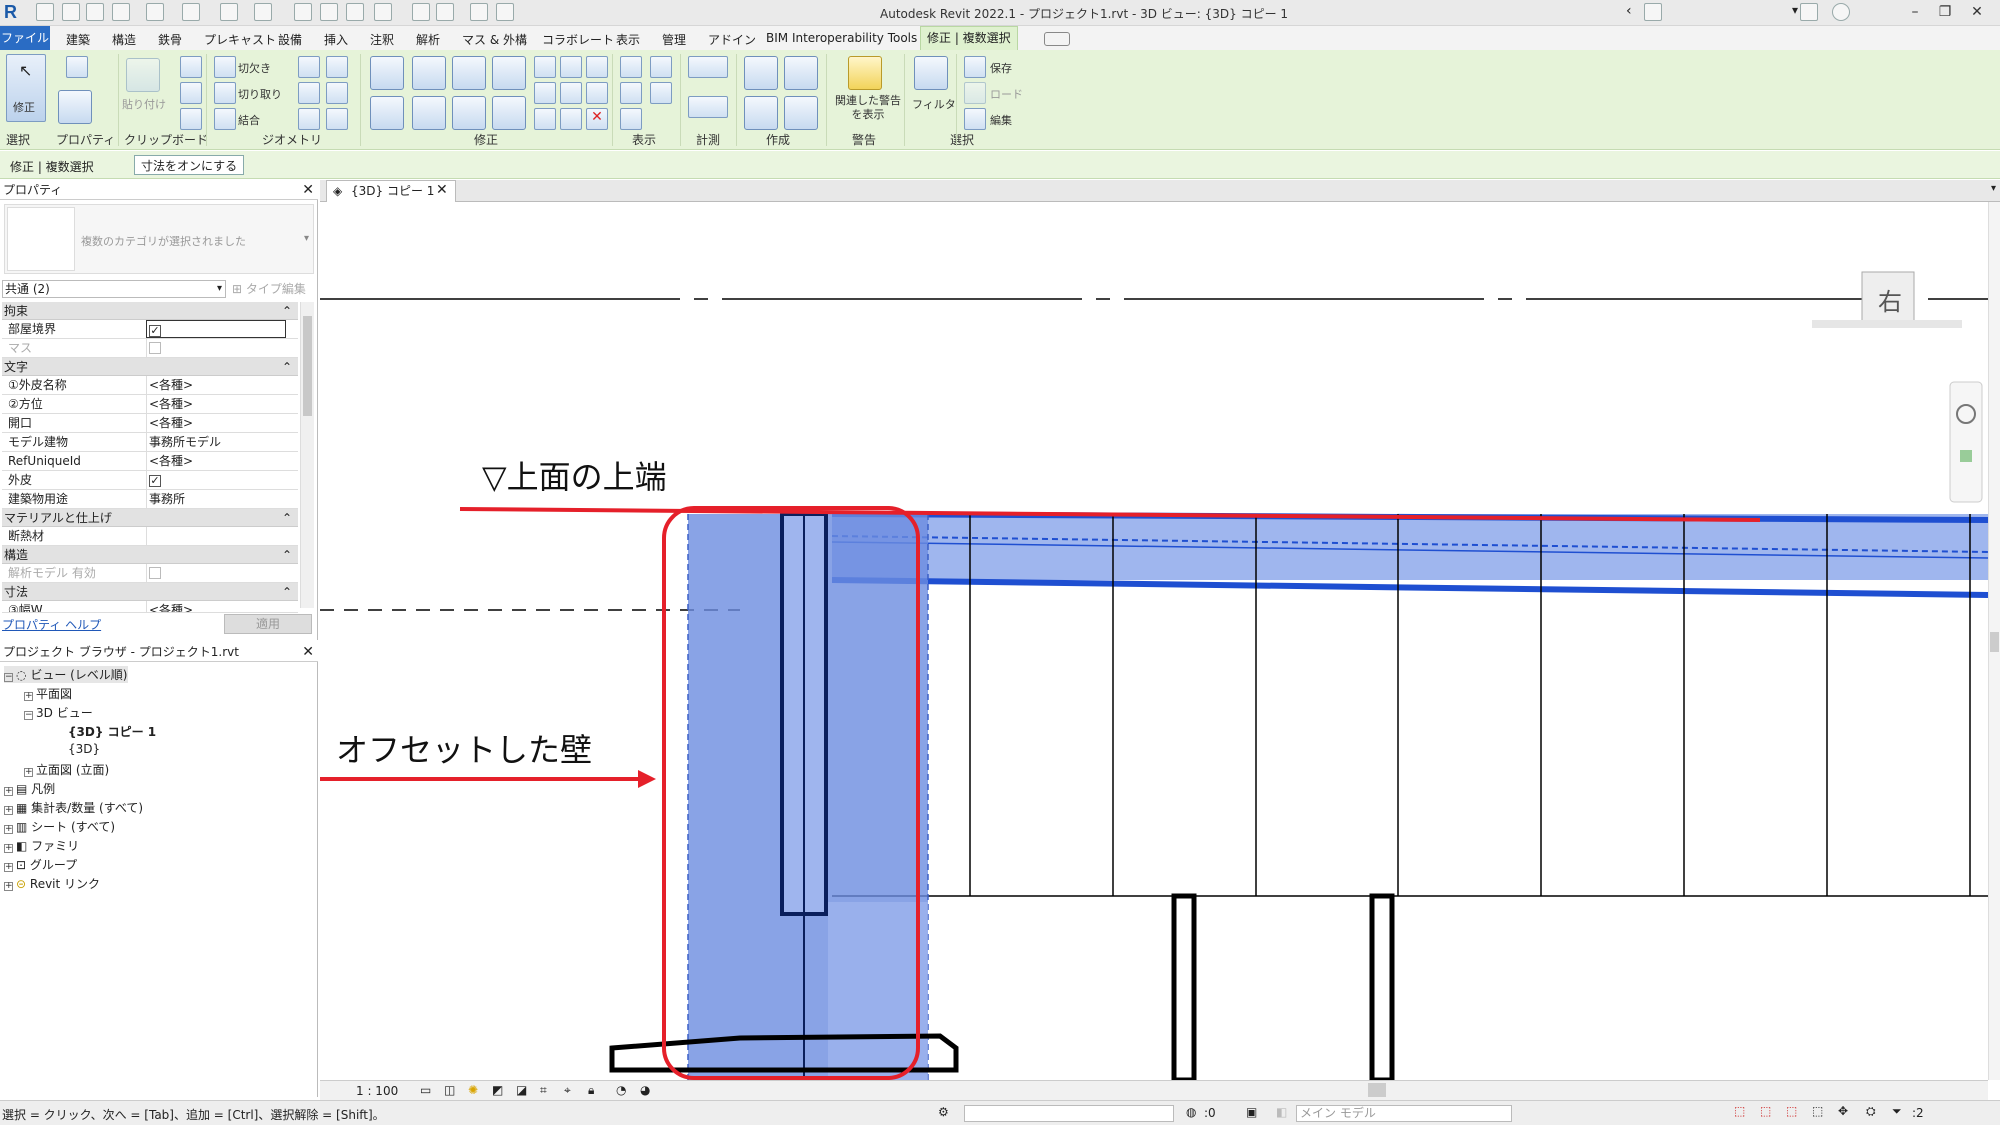  I want to click on edit-type-button: ⊞ タイプ編集, so click(269, 288).